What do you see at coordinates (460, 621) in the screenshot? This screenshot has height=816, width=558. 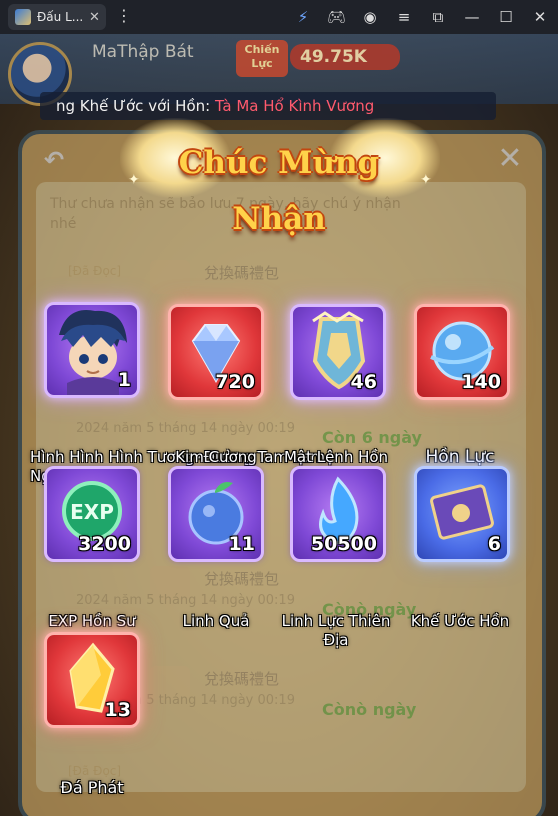 I see `reward-name: Khế Ước Hồn` at bounding box center [460, 621].